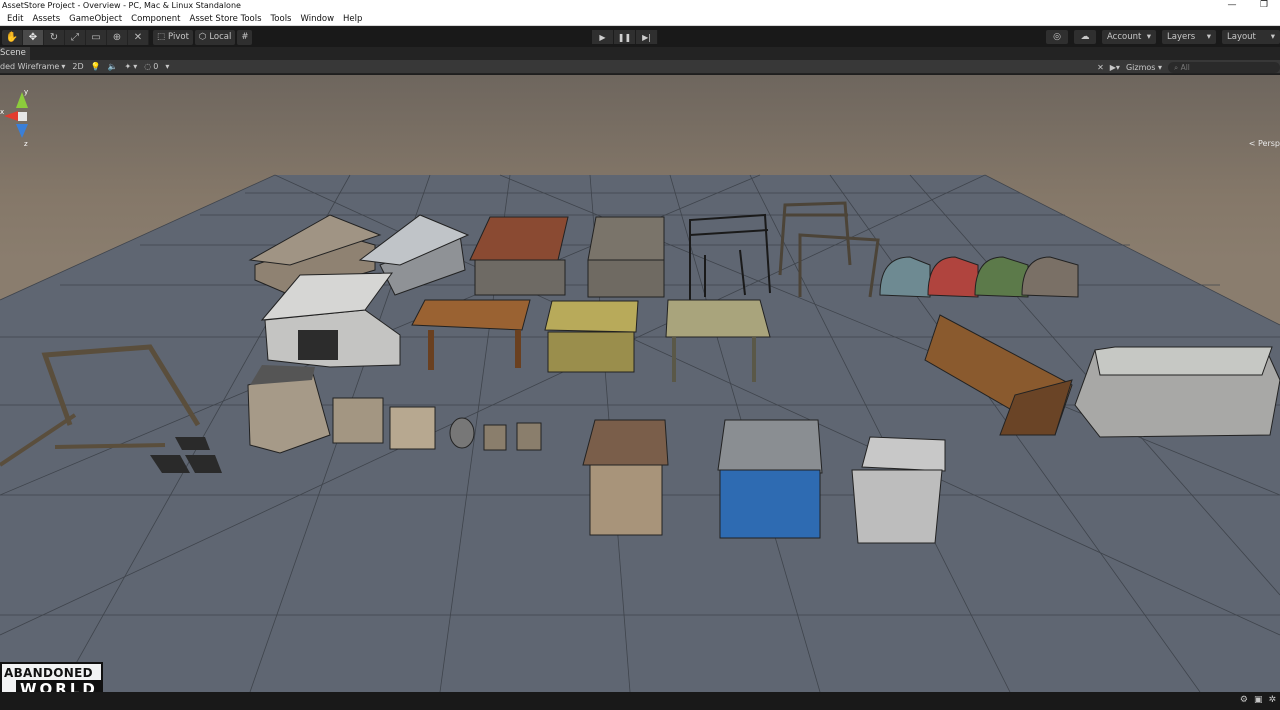 The width and height of the screenshot is (1280, 710). I want to click on logo-line-1: ABANDONED, so click(48, 673).